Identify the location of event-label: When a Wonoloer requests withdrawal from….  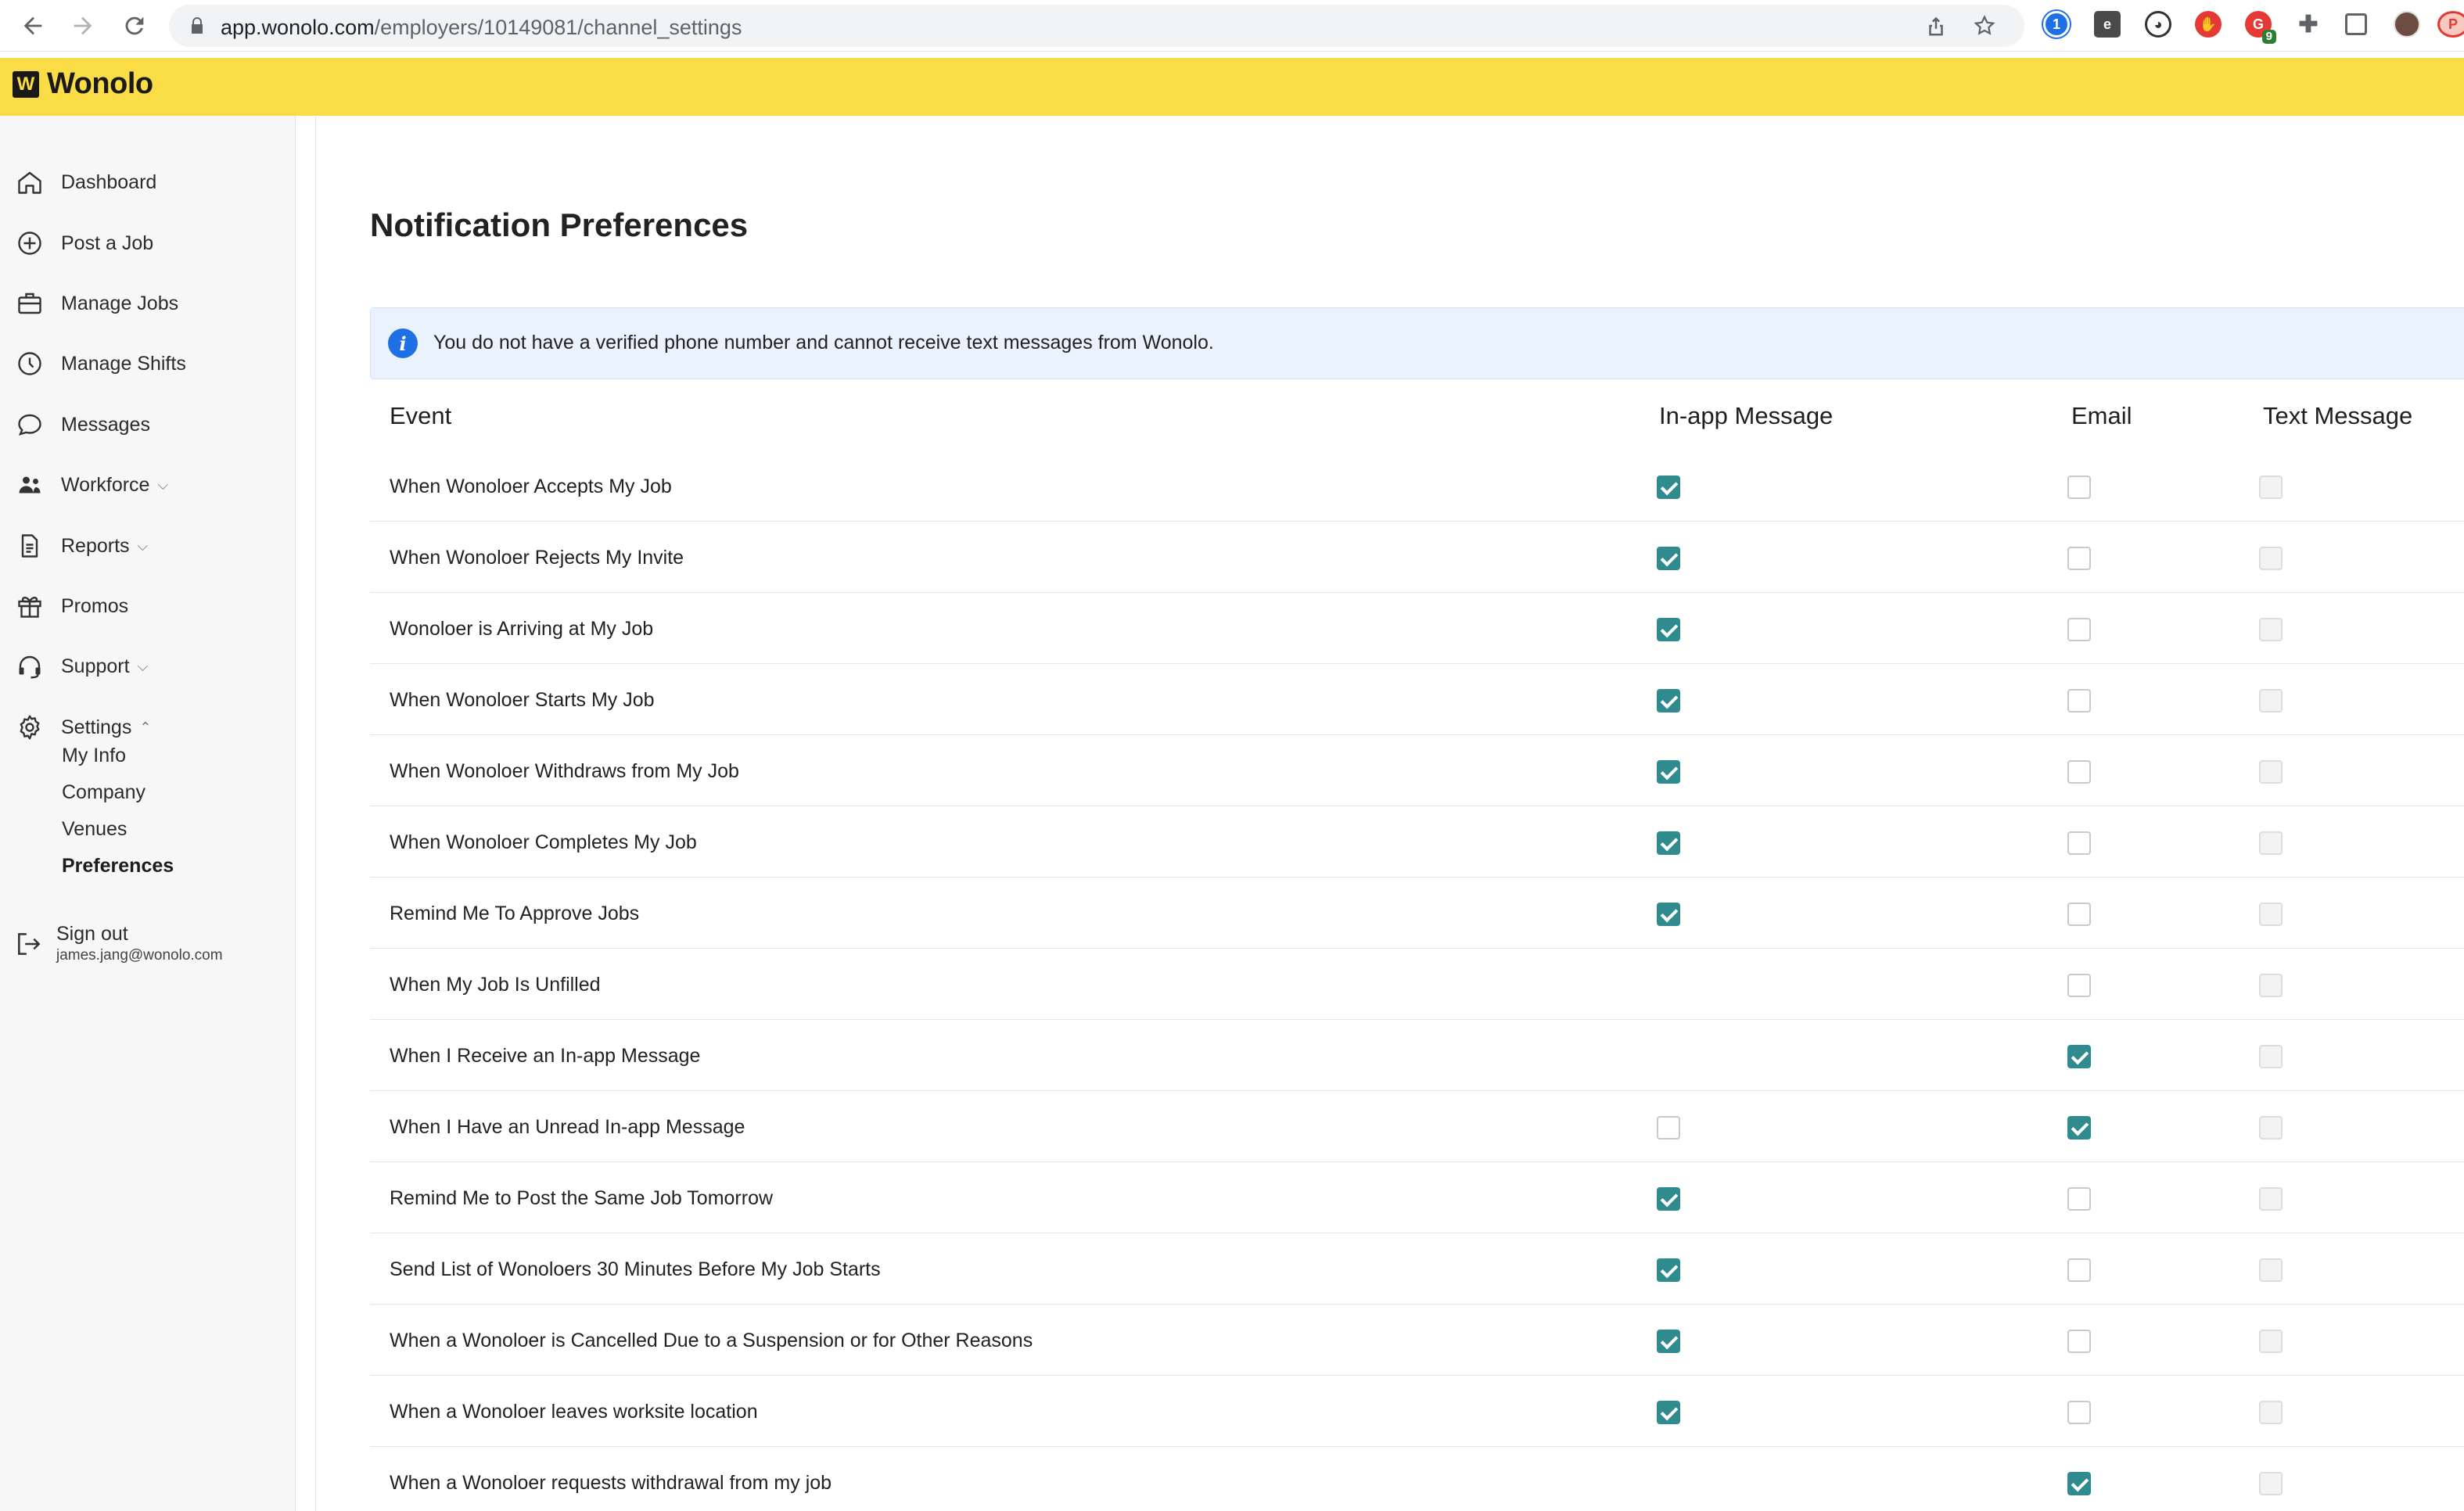
(611, 1483).